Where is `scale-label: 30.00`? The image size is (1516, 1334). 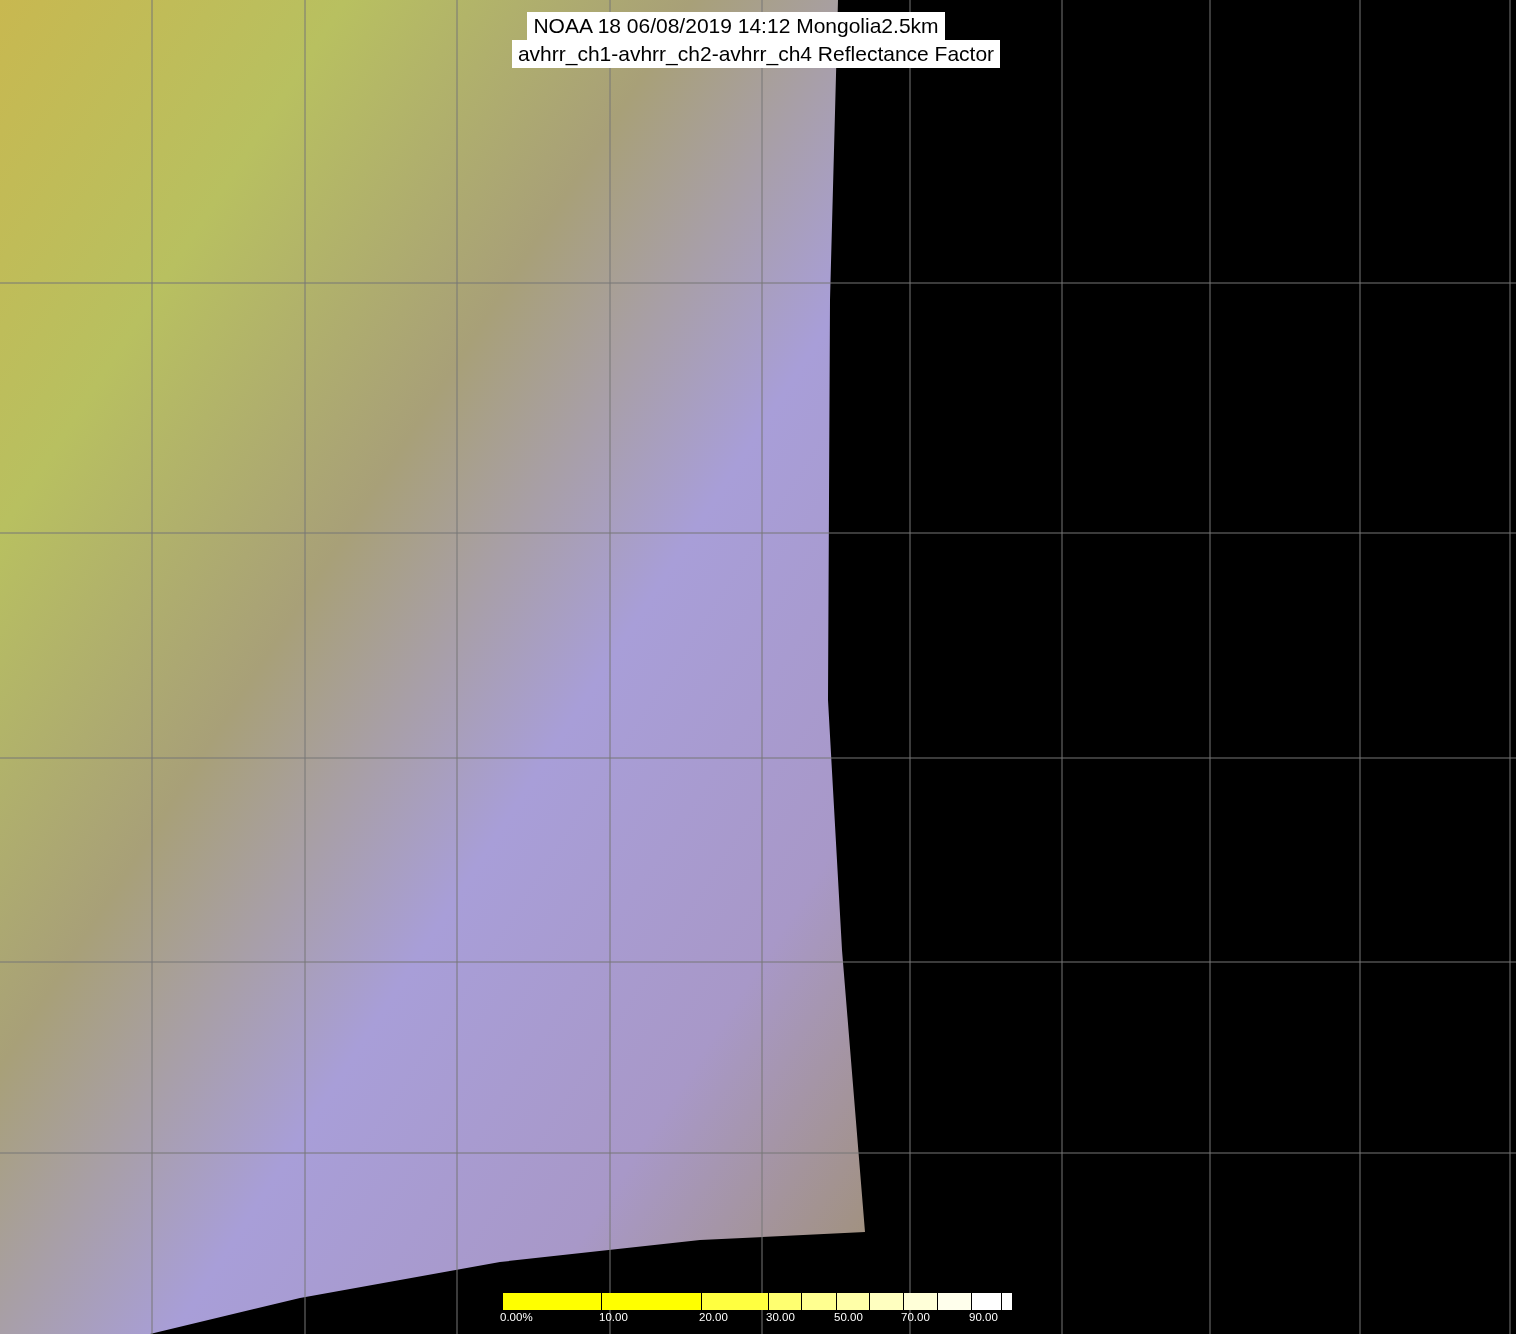
scale-label: 30.00 is located at coordinates (780, 1317).